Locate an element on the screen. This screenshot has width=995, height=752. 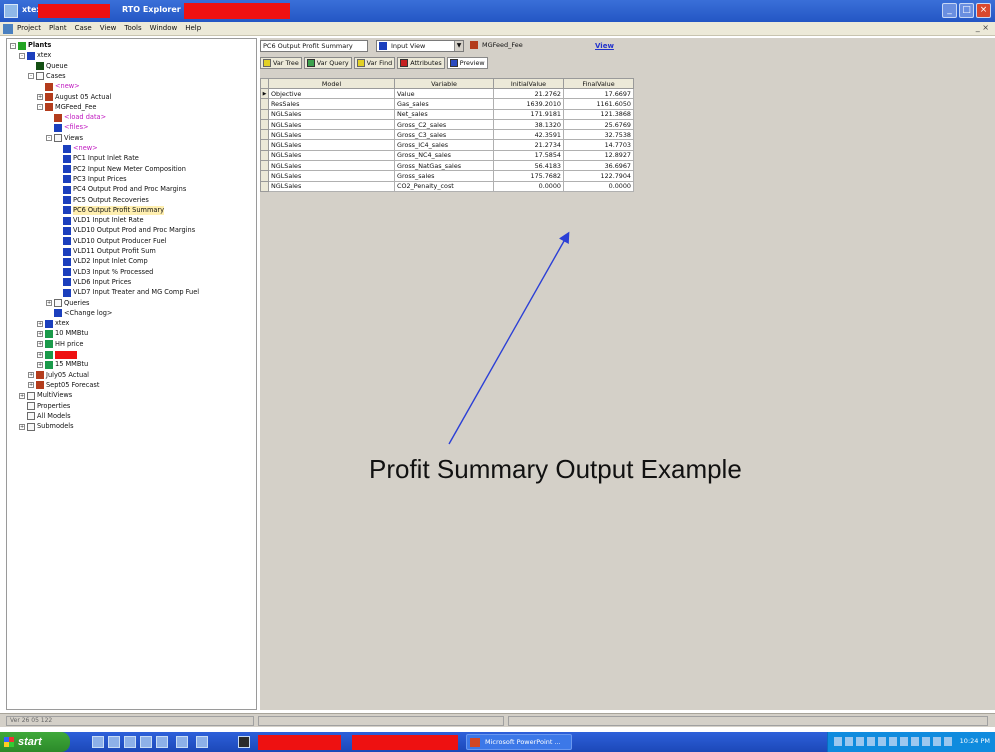
table-row: NGLSales Gross_IC4_sales 21.2734 14.7703 is located at coordinates (447, 145).